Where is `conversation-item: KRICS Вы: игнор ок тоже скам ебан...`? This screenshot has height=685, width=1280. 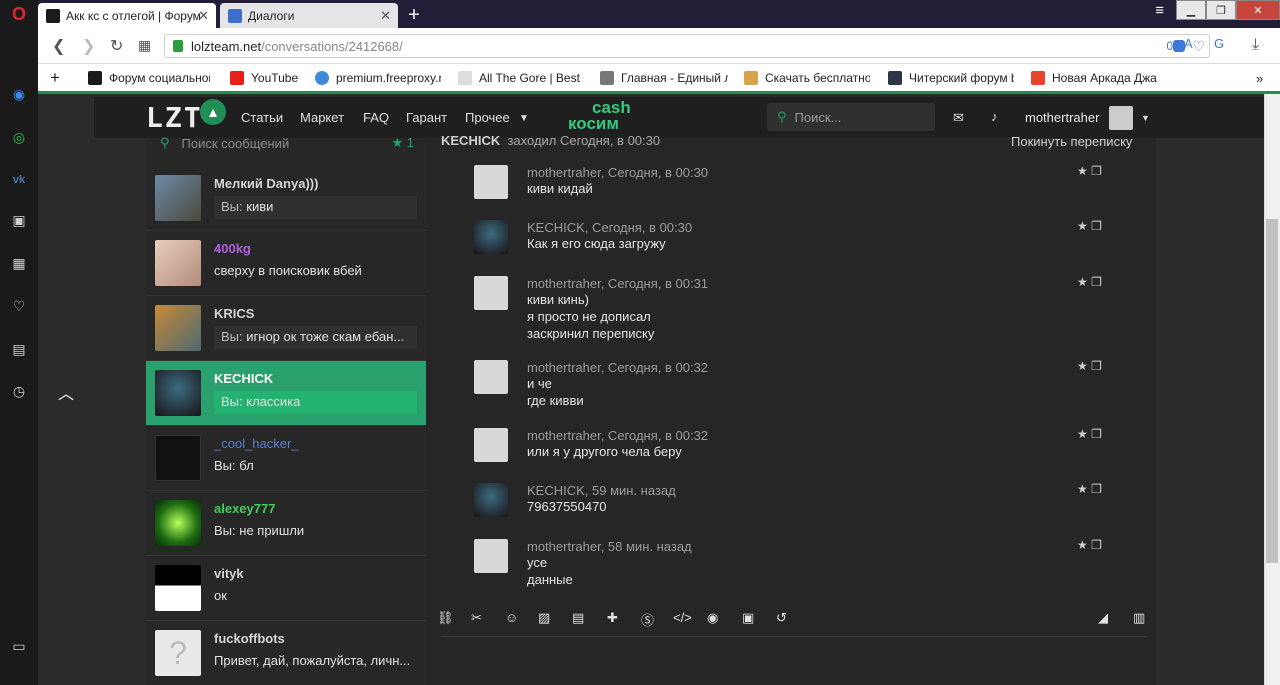 conversation-item: KRICS Вы: игнор ок тоже скам ебан... is located at coordinates (286, 328).